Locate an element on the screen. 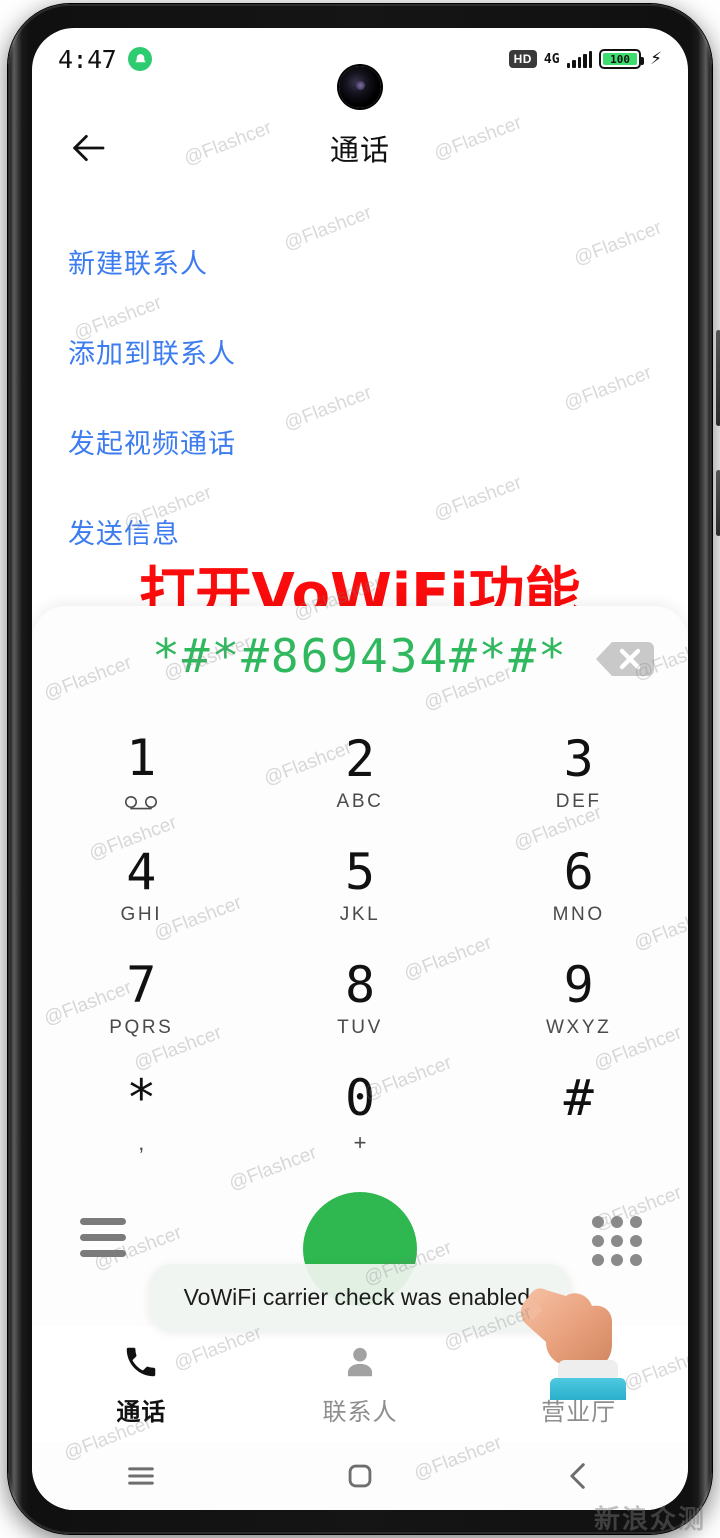  site-logo-watermark: 新浪众测 is located at coordinates (649, 1519).